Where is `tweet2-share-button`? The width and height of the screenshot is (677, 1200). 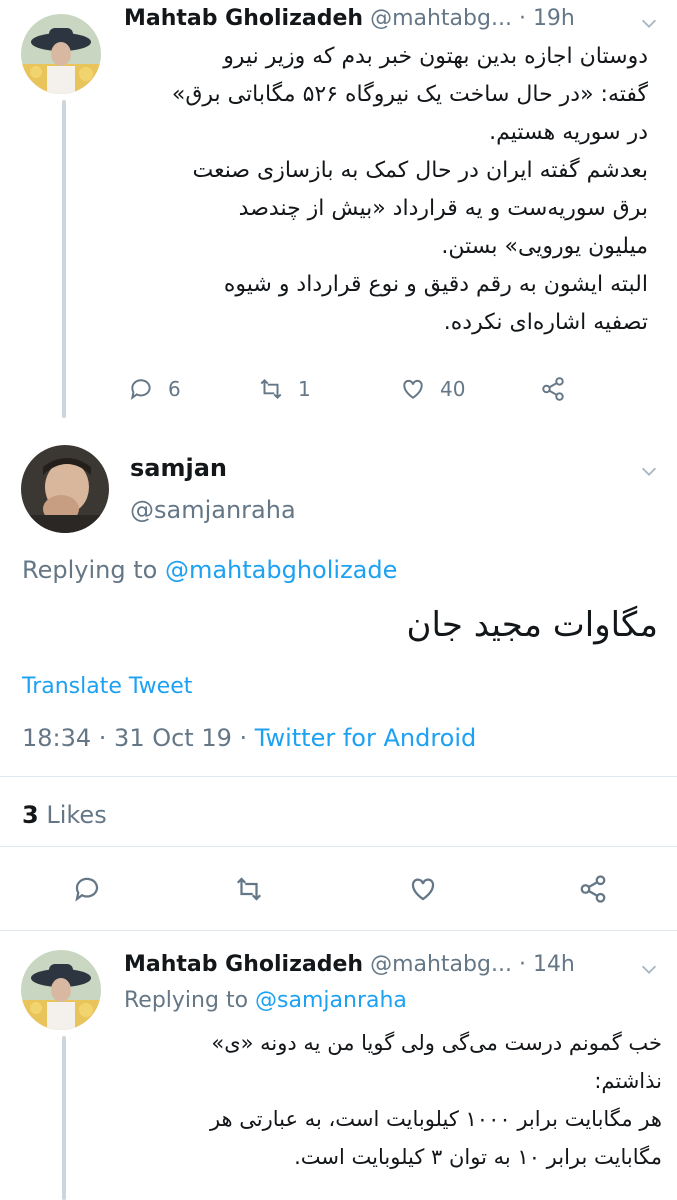 tweet2-share-button is located at coordinates (593, 889).